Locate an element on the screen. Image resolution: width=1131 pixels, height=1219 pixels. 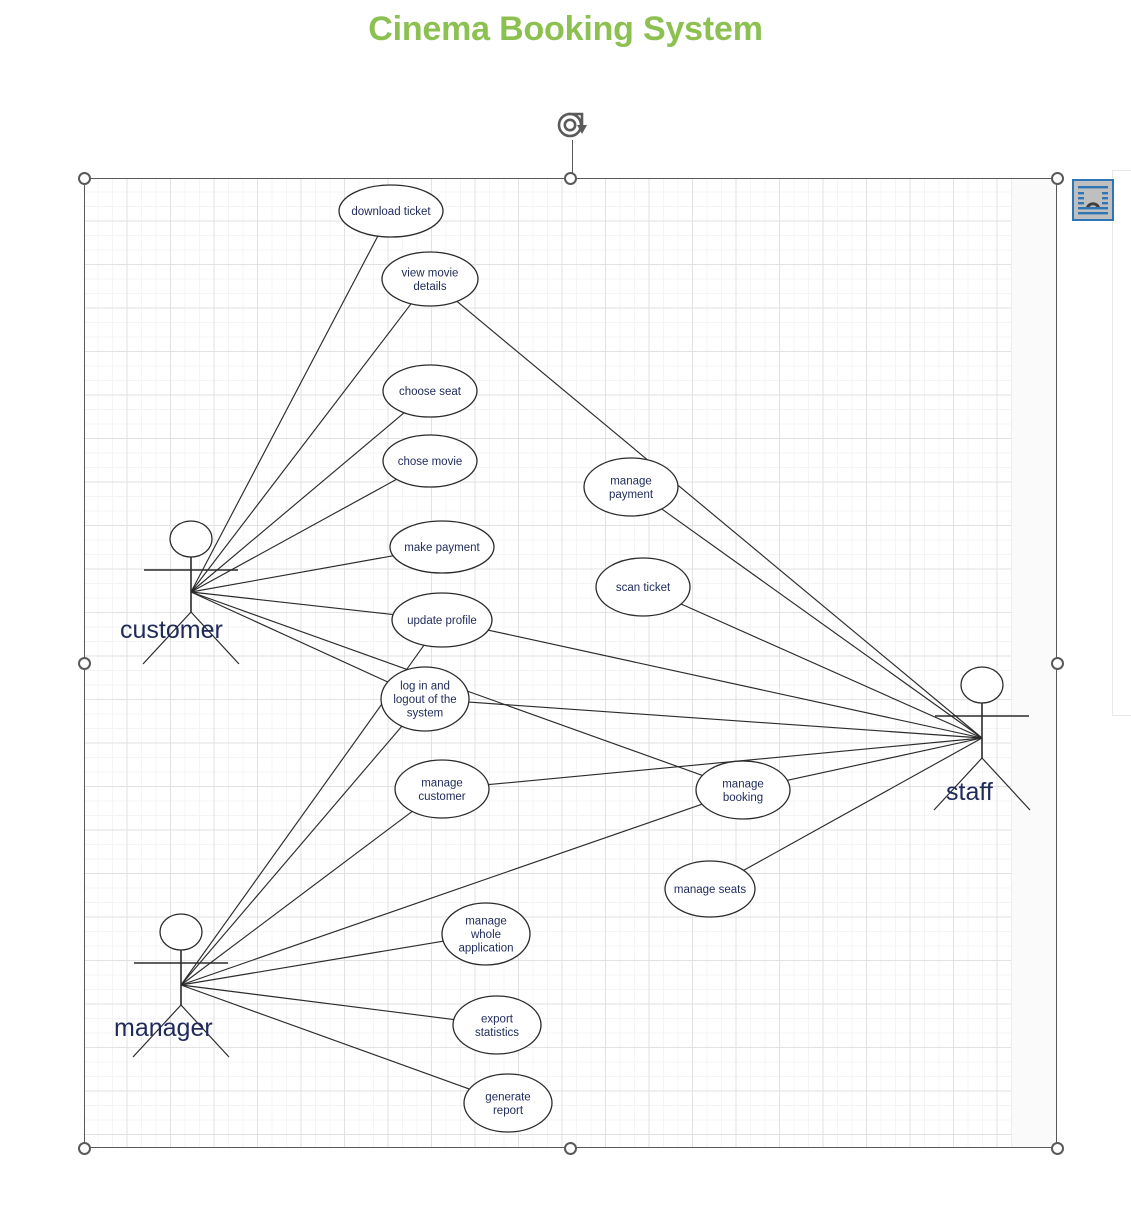
use-case-label: details is located at coordinates (429, 287).